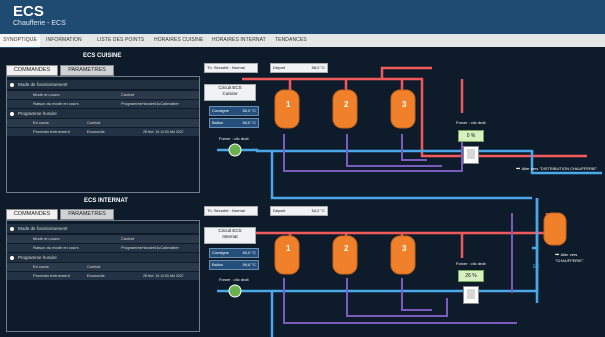  I want to click on goto-distribution-link: ➡ Aller vers "DISTRIBUTION CHAUFFERIE", so click(556, 169).